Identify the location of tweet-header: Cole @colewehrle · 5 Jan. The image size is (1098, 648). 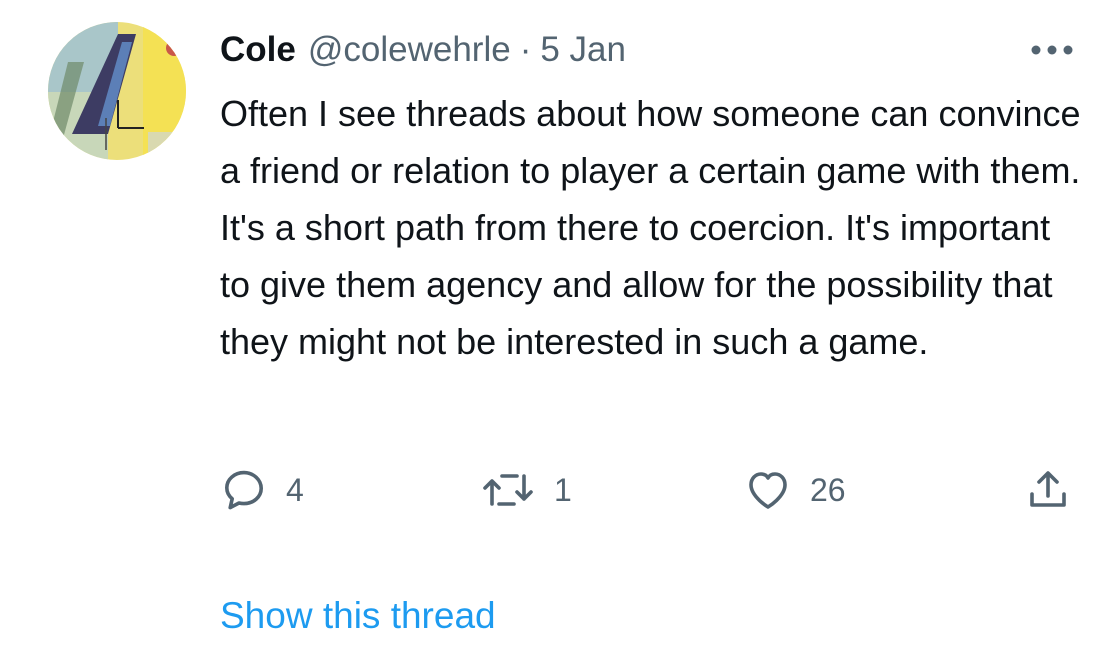
(423, 50).